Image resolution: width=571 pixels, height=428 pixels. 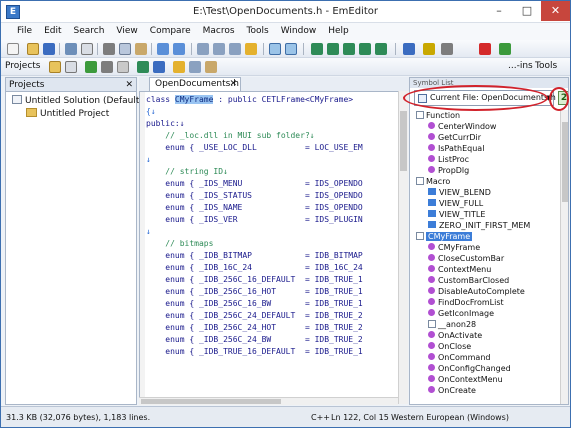 What do you see at coordinates (254, 147) in the screenshot?
I see `code-line: enum { _USE_LOC_DLL = LOC_USE_EM` at bounding box center [254, 147].